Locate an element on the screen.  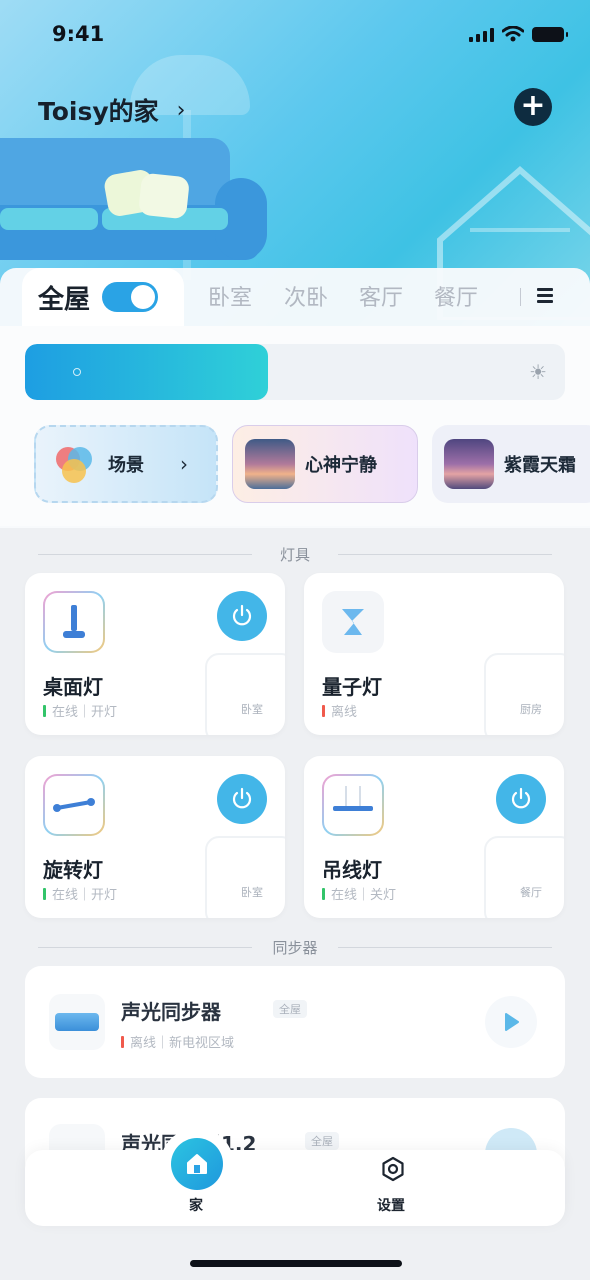
tab-whole-house: 全屋 is located at coordinates (103, 297).